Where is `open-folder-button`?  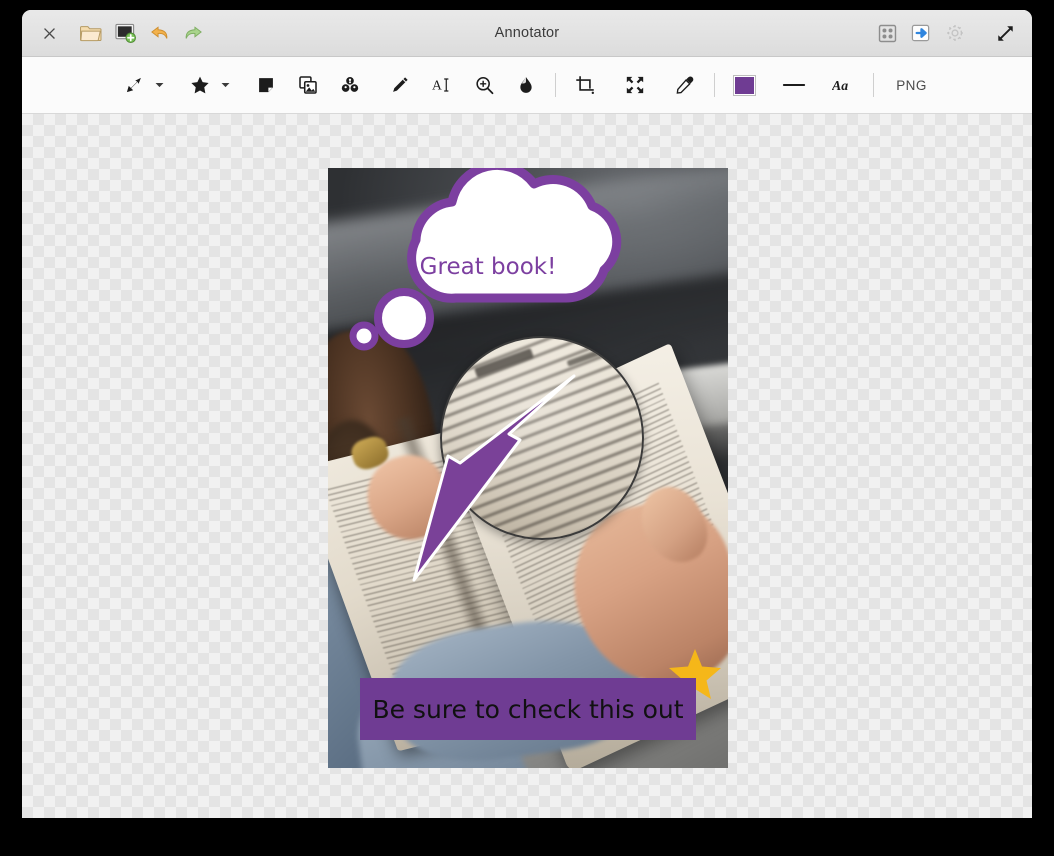 open-folder-button is located at coordinates (91, 33).